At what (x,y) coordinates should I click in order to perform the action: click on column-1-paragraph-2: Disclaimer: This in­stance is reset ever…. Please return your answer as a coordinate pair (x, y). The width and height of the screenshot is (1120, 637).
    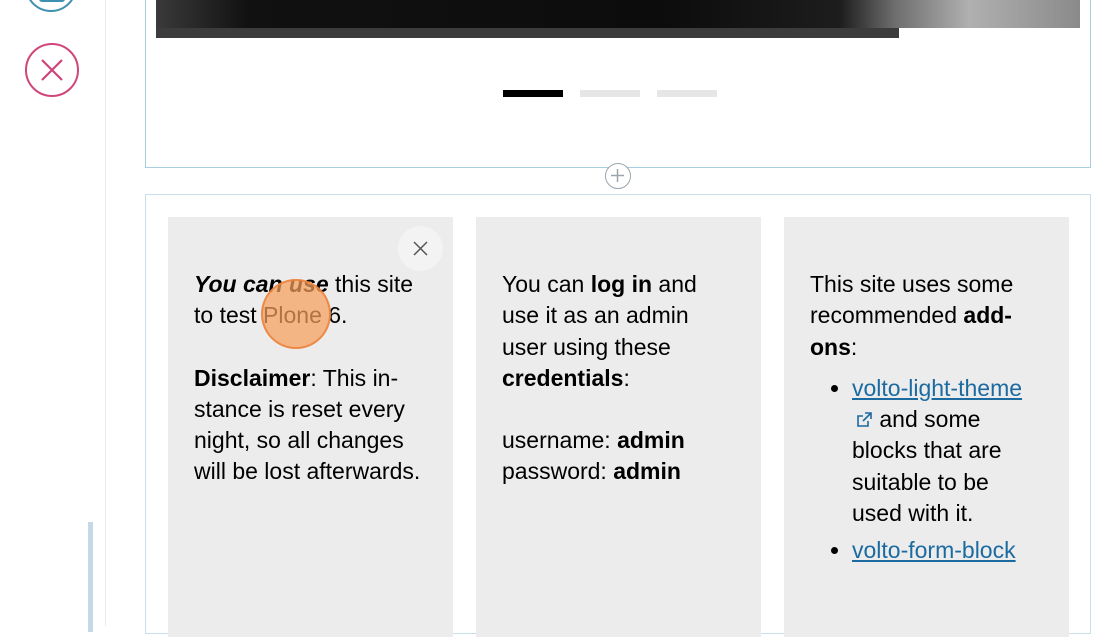
    Looking at the image, I should click on (307, 424).